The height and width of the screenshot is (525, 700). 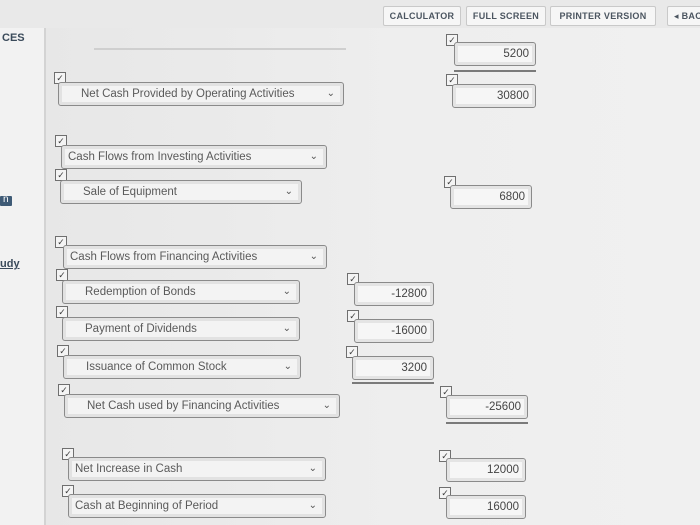 What do you see at coordinates (487, 407) in the screenshot?
I see `financing-total-amount: -25600` at bounding box center [487, 407].